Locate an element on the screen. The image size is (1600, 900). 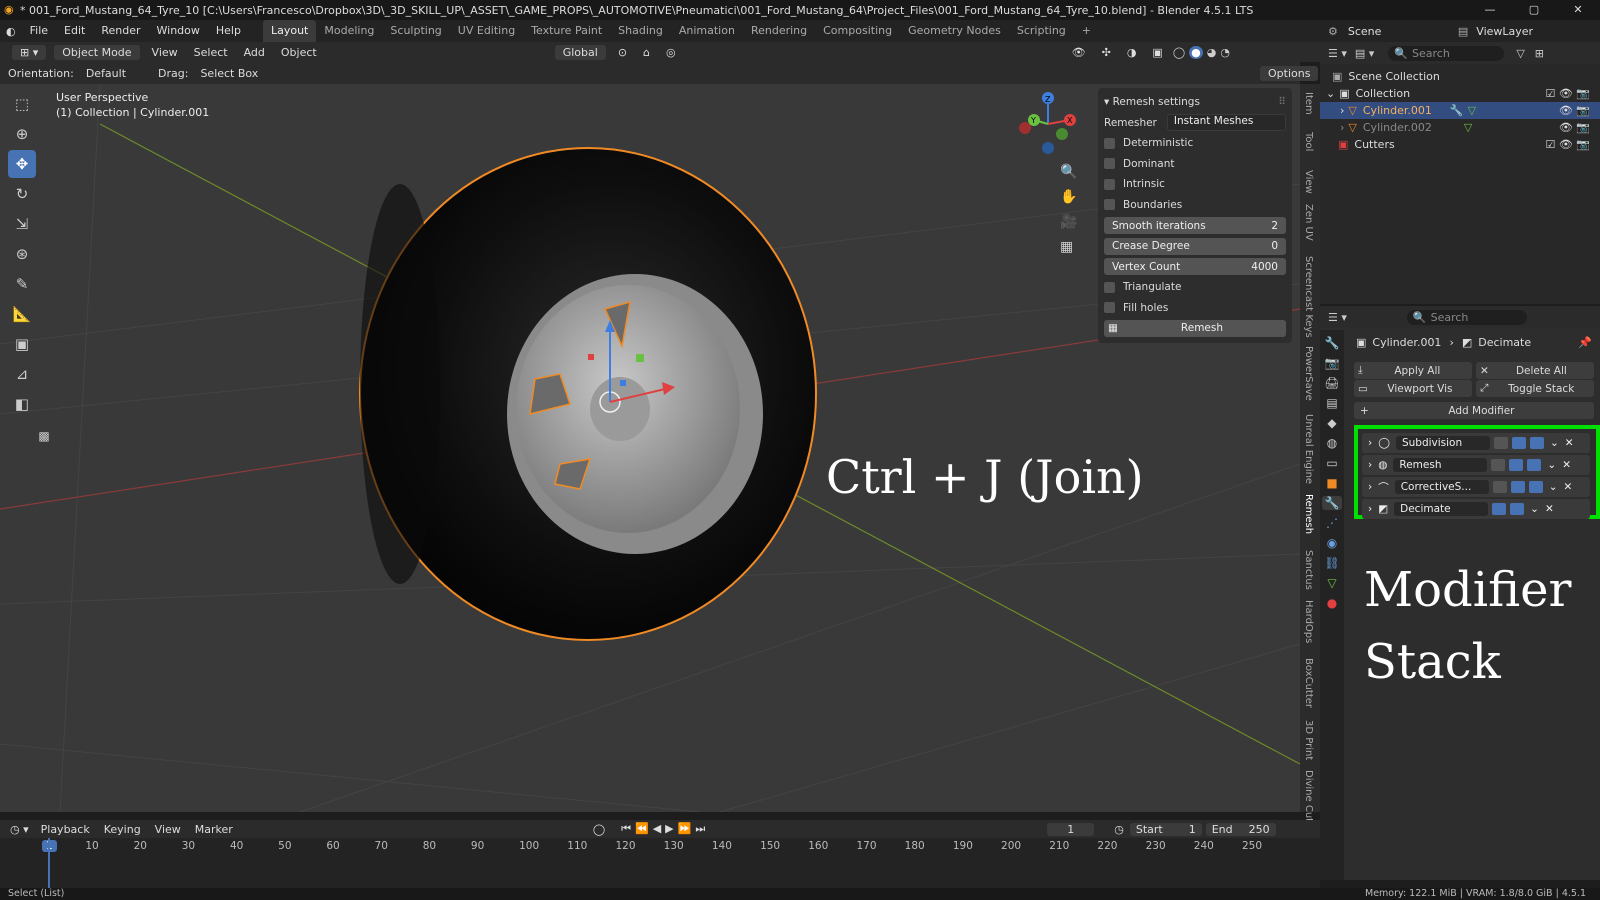
tab-zen-uv: Zen UV is located at coordinates (1308, 222).